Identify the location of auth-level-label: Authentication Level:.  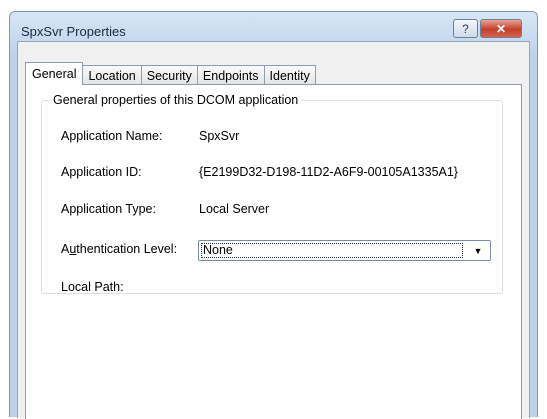
(119, 249).